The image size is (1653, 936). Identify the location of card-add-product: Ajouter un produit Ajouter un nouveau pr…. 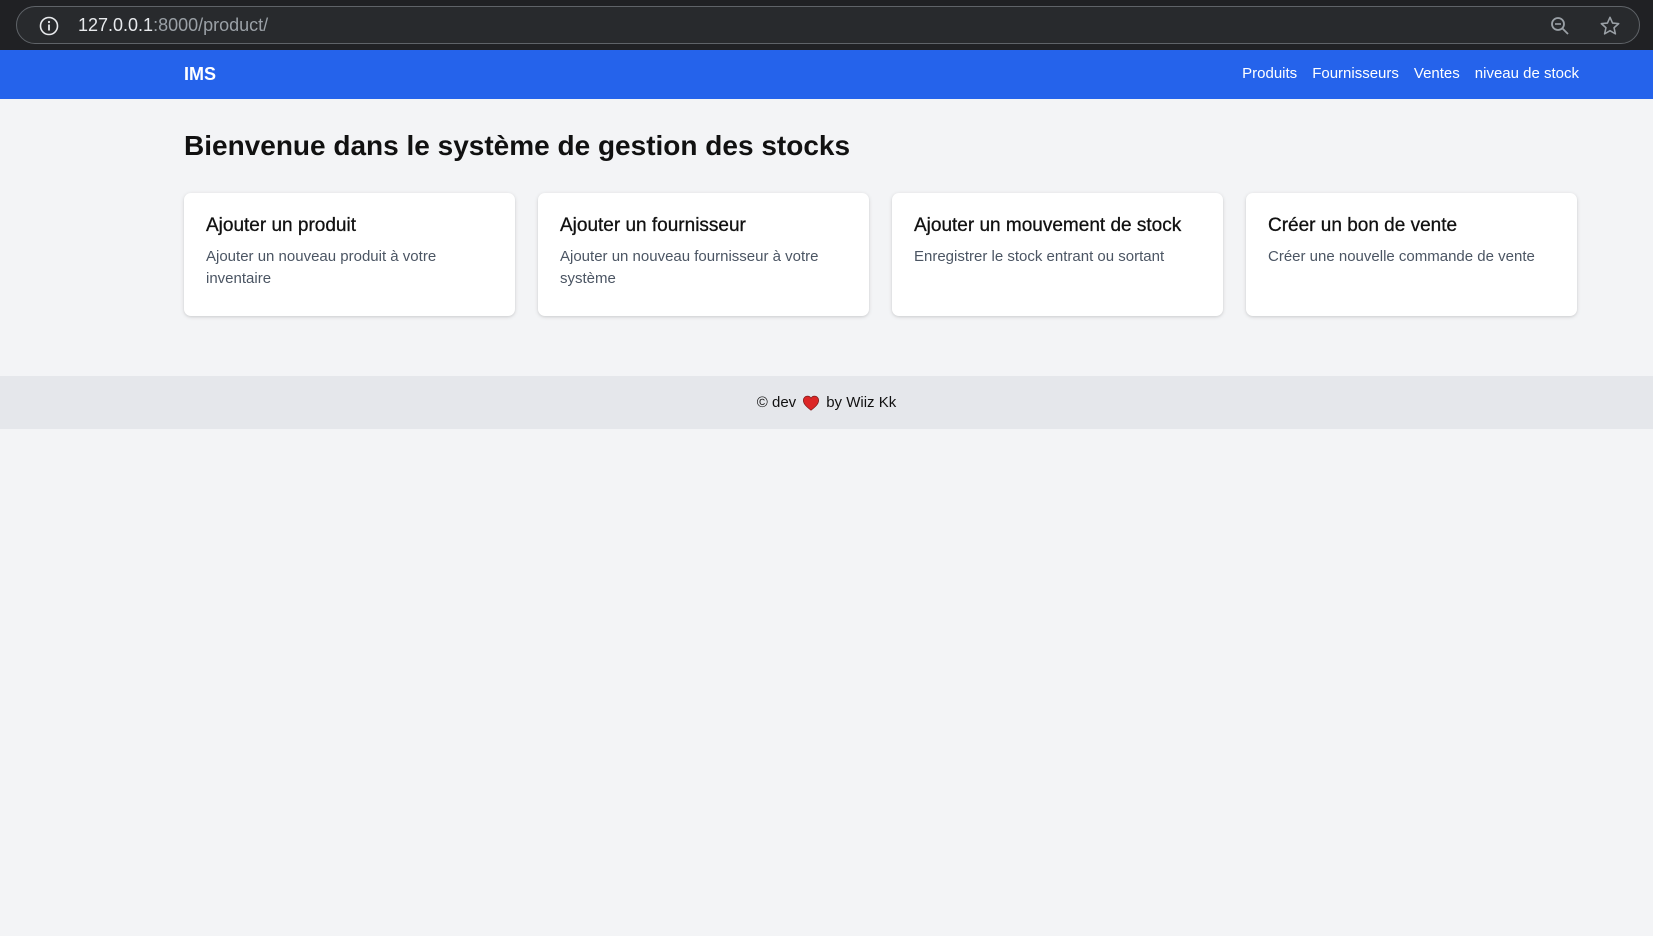
(349, 254).